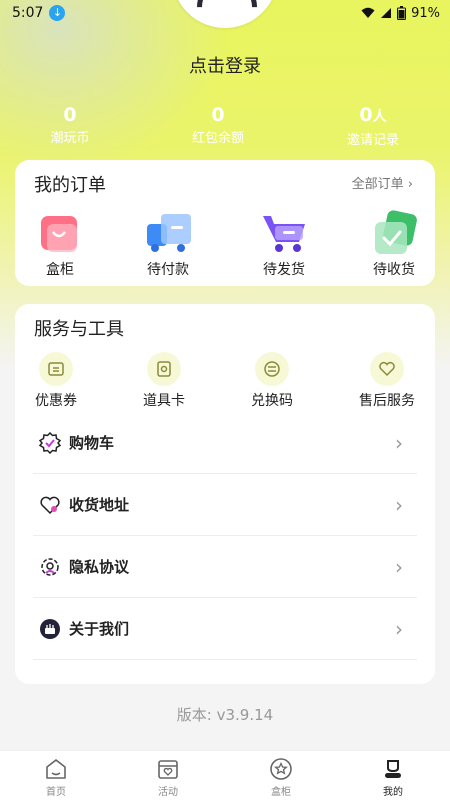 This screenshot has width=450, height=800. Describe the element at coordinates (425, 13) in the screenshot. I see `battery-level: 91%` at that location.